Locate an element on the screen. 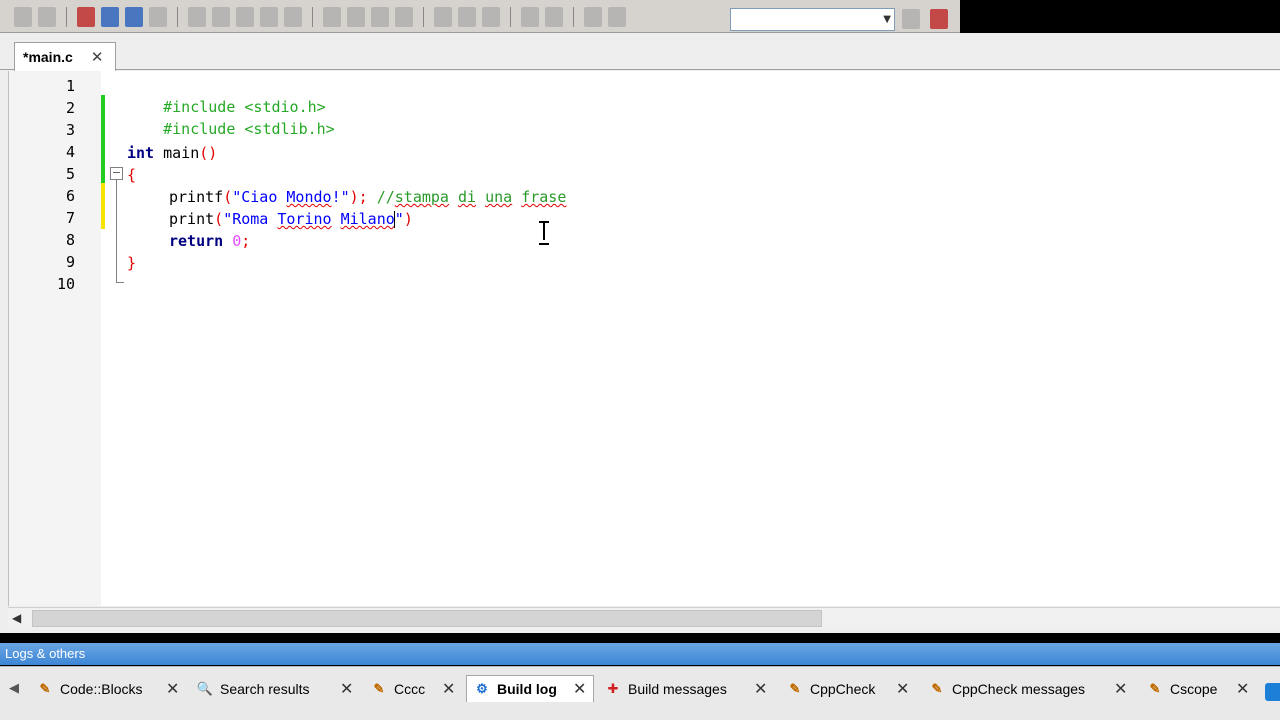 This screenshot has width=1280, height=720. cut-icon is located at coordinates (86, 17).